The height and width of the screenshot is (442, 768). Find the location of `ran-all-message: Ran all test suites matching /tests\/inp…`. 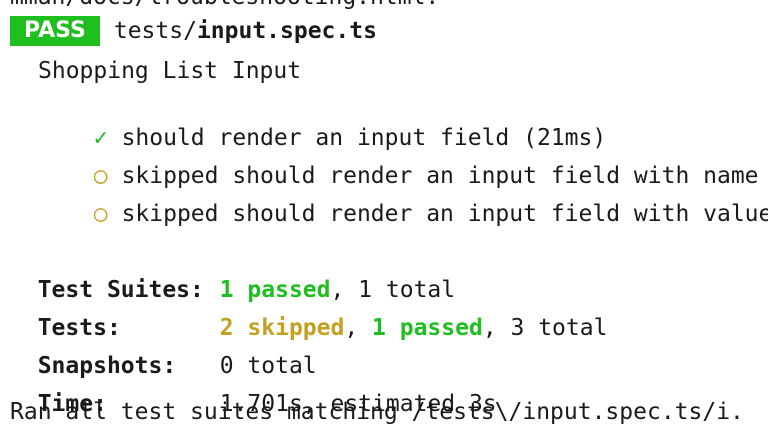

ran-all-message: Ran all test suites matching /tests\/inp… is located at coordinates (377, 412).